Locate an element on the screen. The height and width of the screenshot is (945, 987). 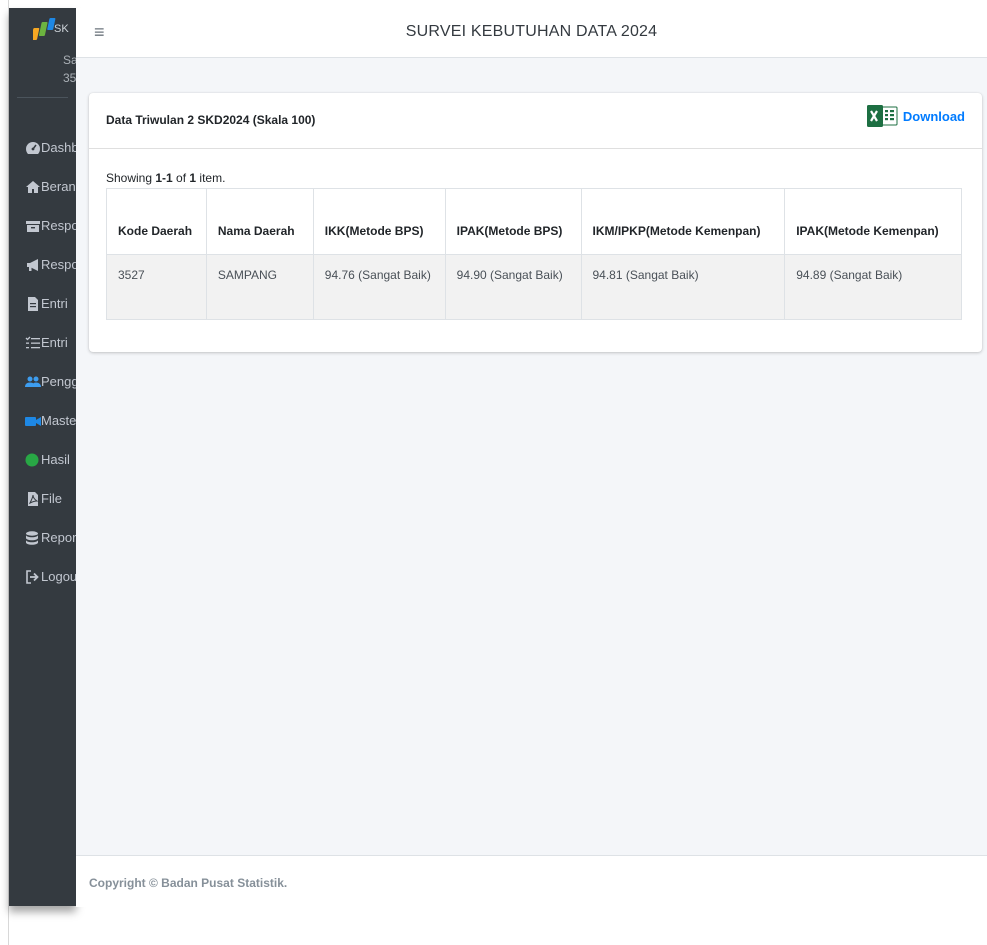
pdf-file-icon is located at coordinates (33, 499).